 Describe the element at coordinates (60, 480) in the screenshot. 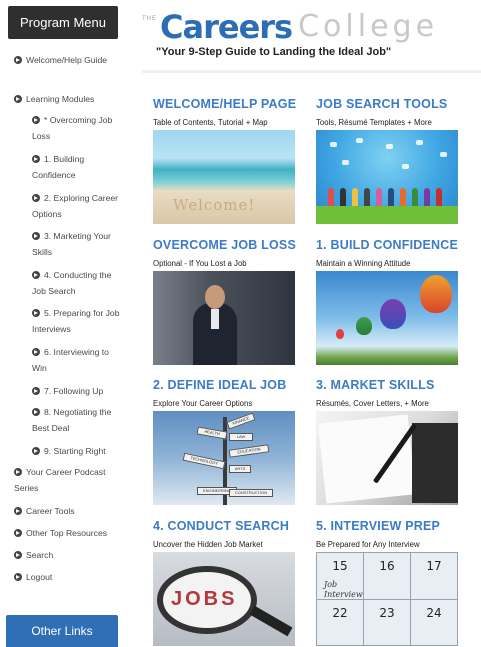

I see `sidebar-item-label: Your Career Podcast Series` at that location.